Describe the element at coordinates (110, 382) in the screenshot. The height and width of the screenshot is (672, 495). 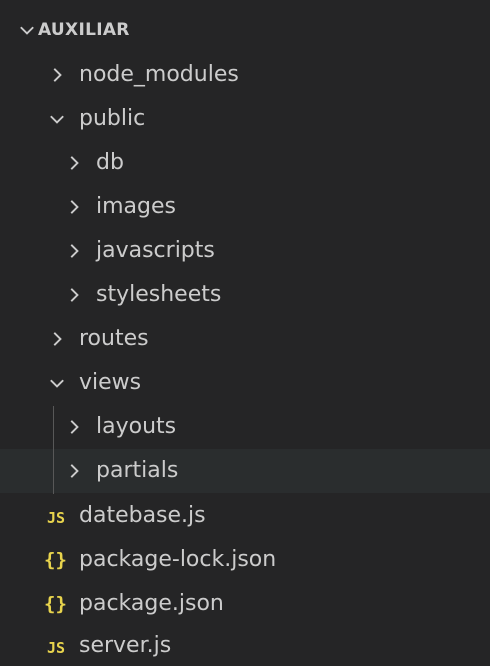
I see `tree-item-label: views` at that location.